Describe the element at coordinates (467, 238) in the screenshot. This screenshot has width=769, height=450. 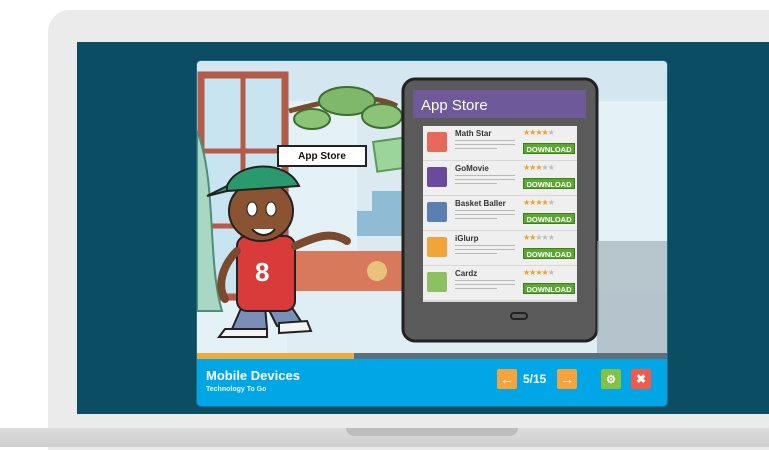
I see `app-name: iGlurp` at that location.